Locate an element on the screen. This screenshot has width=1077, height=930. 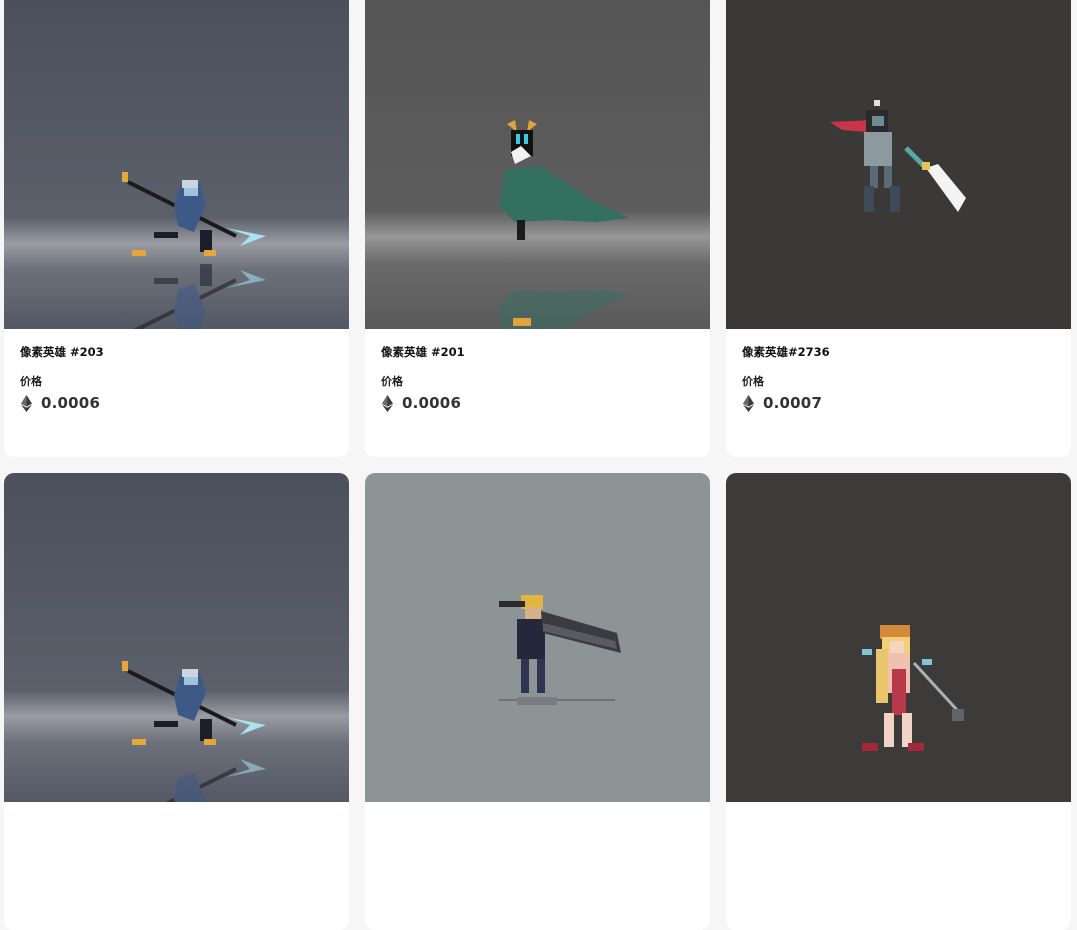
nft-title: 像素英雄 #203 is located at coordinates (176, 352).